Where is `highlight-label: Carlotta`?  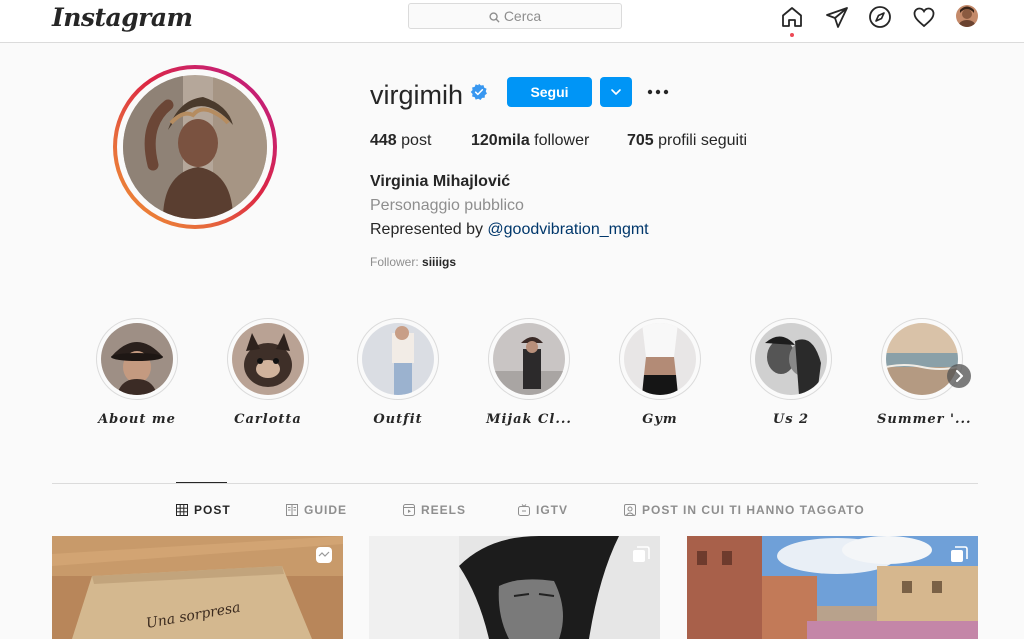 highlight-label: Carlotta is located at coordinates (268, 419).